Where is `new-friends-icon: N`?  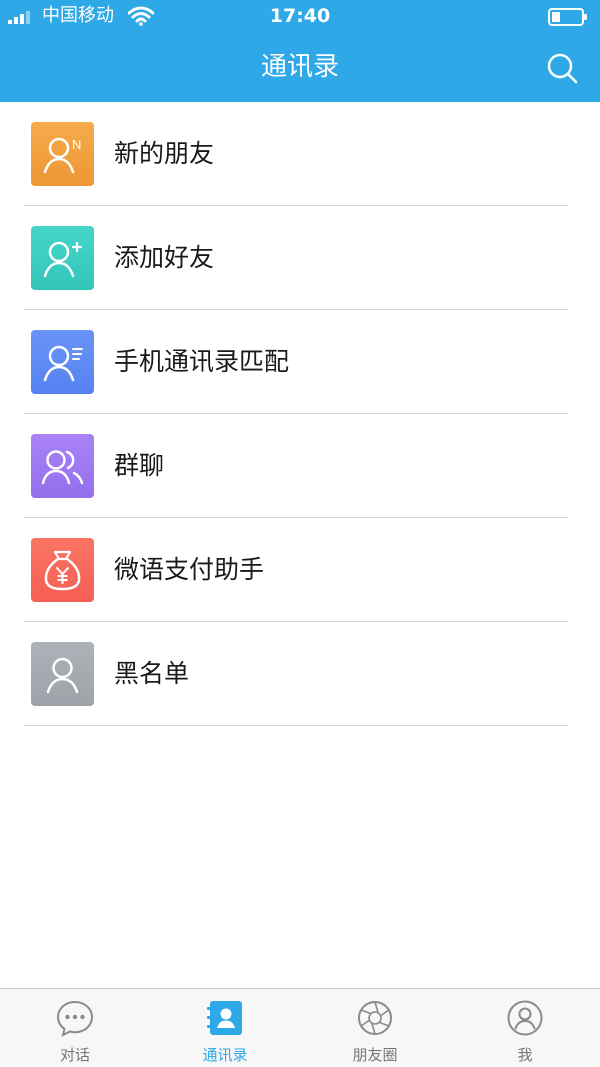
new-friends-icon: N is located at coordinates (62, 154).